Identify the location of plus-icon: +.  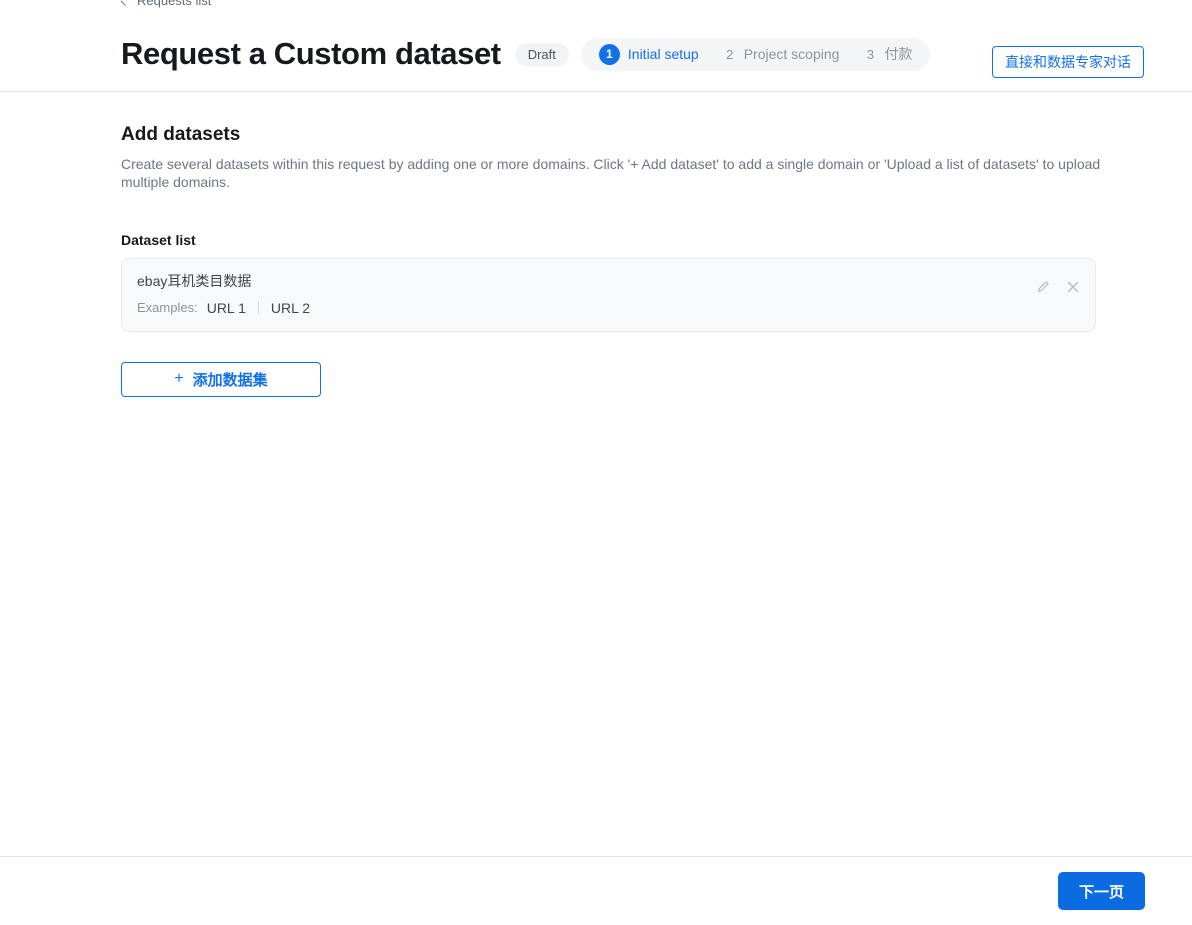
(179, 379).